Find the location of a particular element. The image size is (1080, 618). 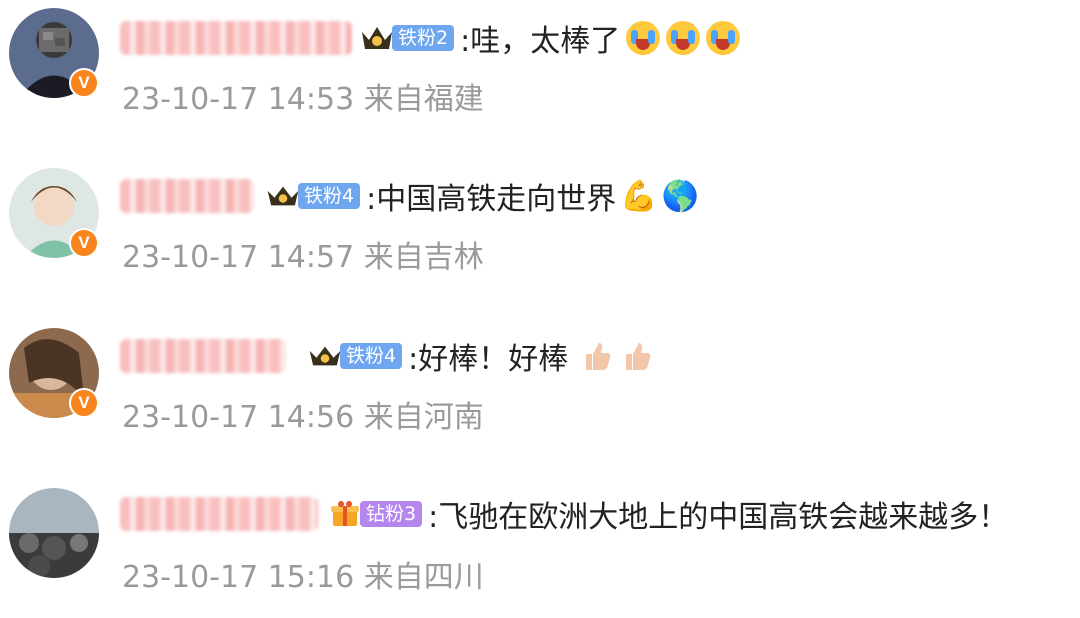

comment-location: 来自四川 is located at coordinates (423, 577).